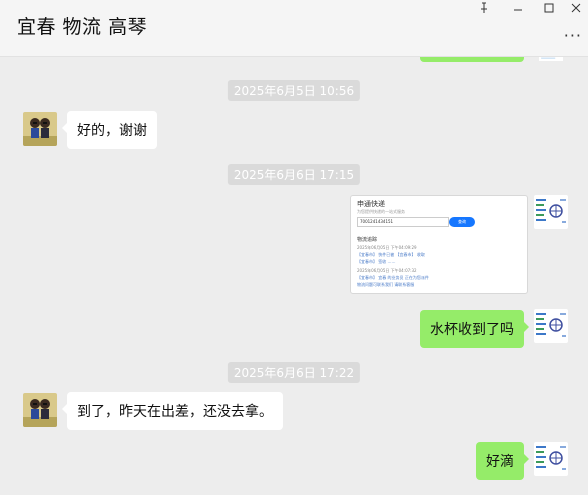  I want to click on minimize-icon, so click(518, 10).